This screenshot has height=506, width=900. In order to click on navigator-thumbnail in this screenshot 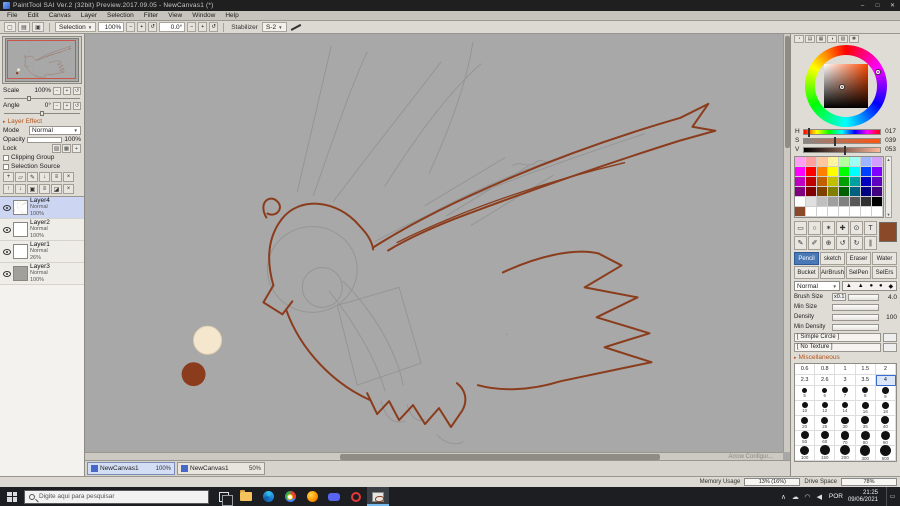, I will do `click(42, 60)`.